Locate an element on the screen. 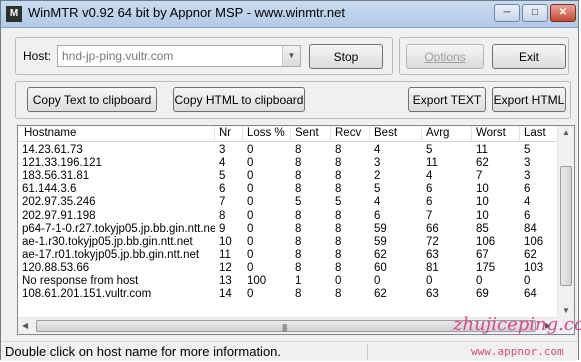 This screenshot has height=362, width=581. cell-last: 4 is located at coordinates (527, 202).